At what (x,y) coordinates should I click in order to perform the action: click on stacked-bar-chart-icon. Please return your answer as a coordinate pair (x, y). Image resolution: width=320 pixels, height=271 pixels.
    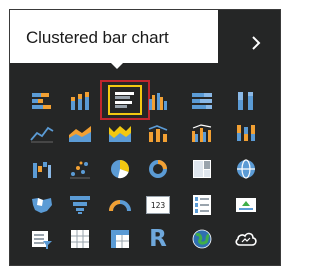
    Looking at the image, I should click on (41, 101).